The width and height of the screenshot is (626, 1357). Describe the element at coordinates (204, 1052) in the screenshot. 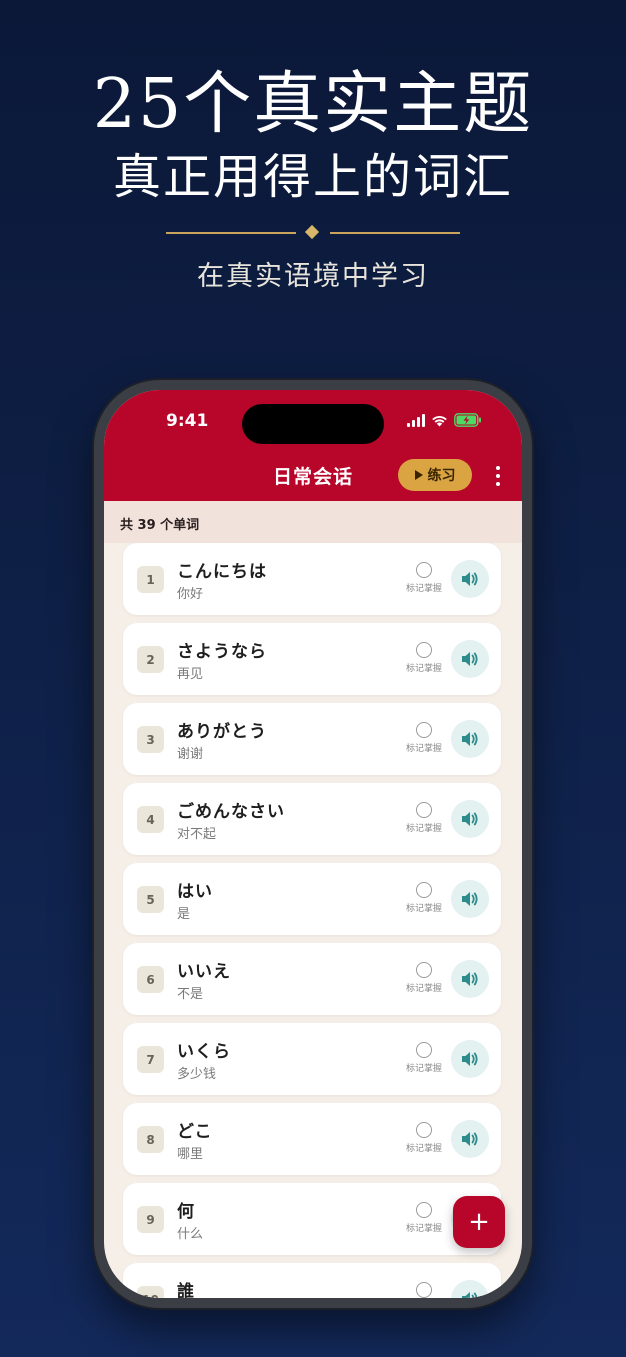

I see `item-word: いくら` at that location.